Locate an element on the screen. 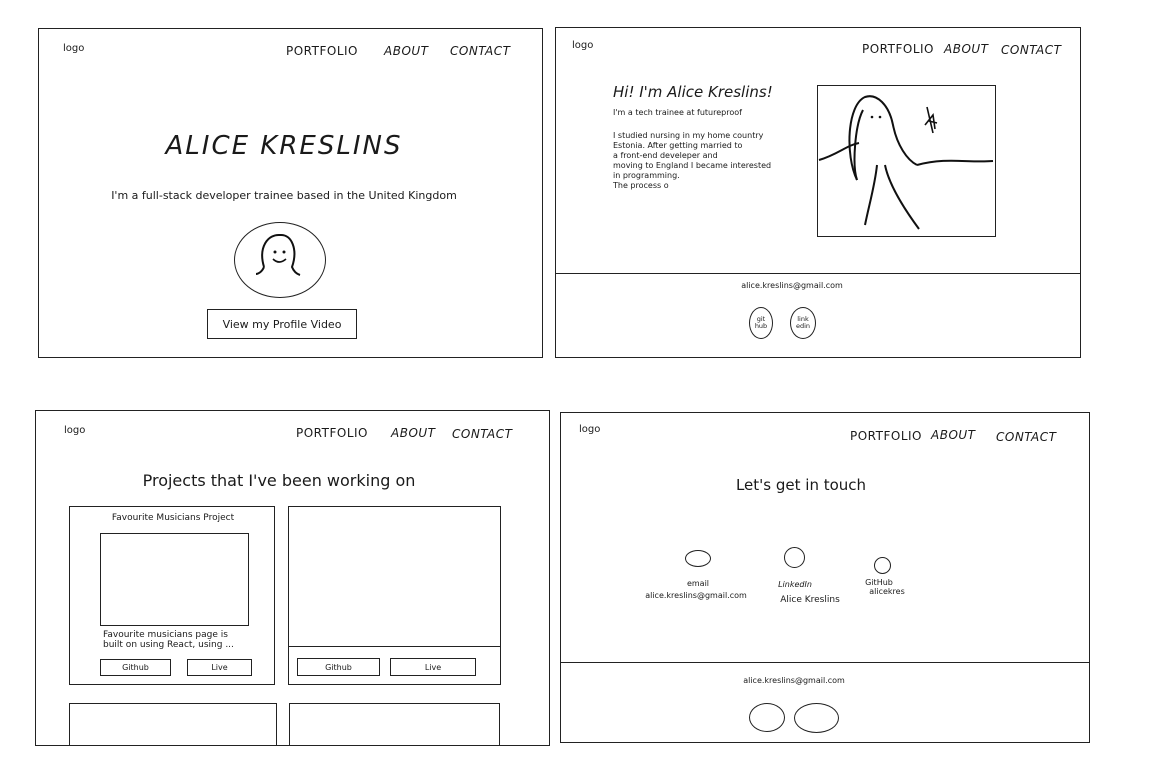 This screenshot has height=767, width=1156. email-label: email is located at coordinates (698, 583).